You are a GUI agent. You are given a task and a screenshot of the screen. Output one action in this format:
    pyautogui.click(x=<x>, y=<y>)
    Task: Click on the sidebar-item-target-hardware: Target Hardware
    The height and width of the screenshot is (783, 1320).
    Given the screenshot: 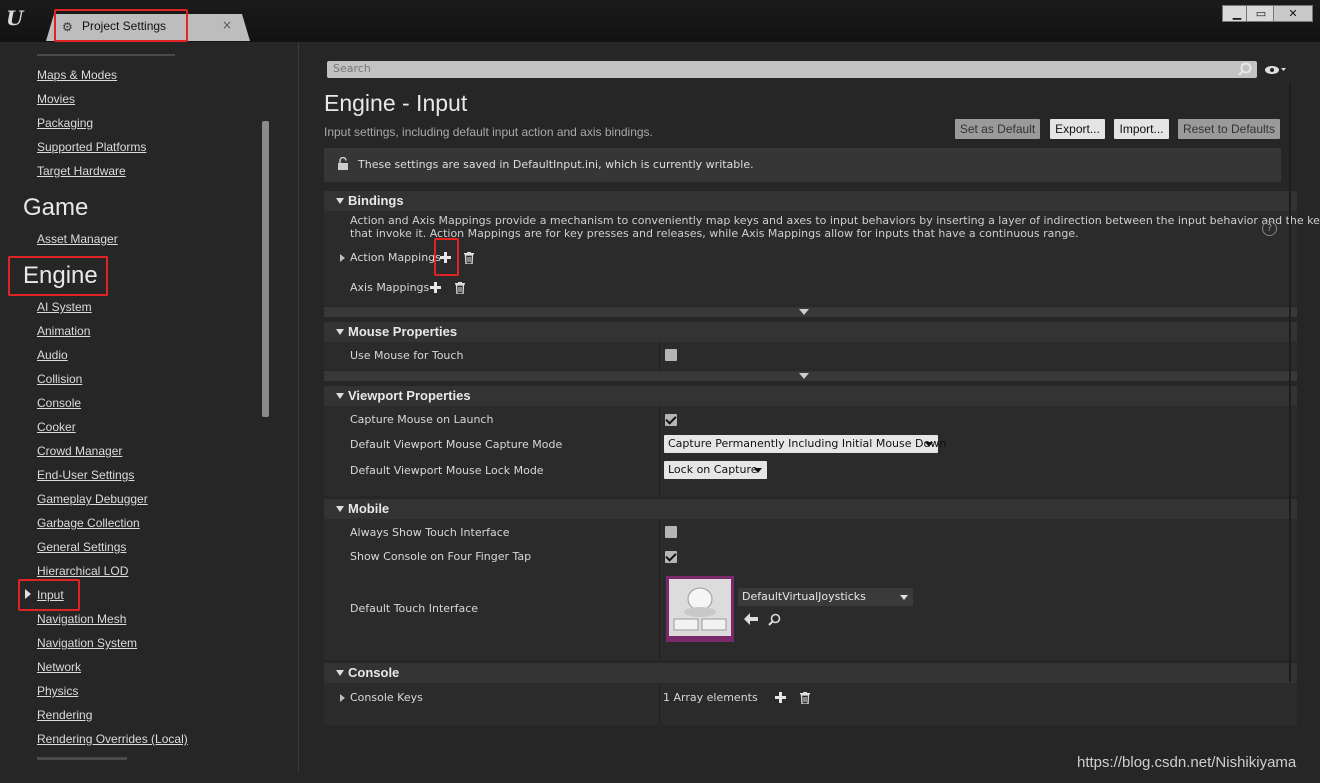 What is the action you would take?
    pyautogui.click(x=81, y=171)
    